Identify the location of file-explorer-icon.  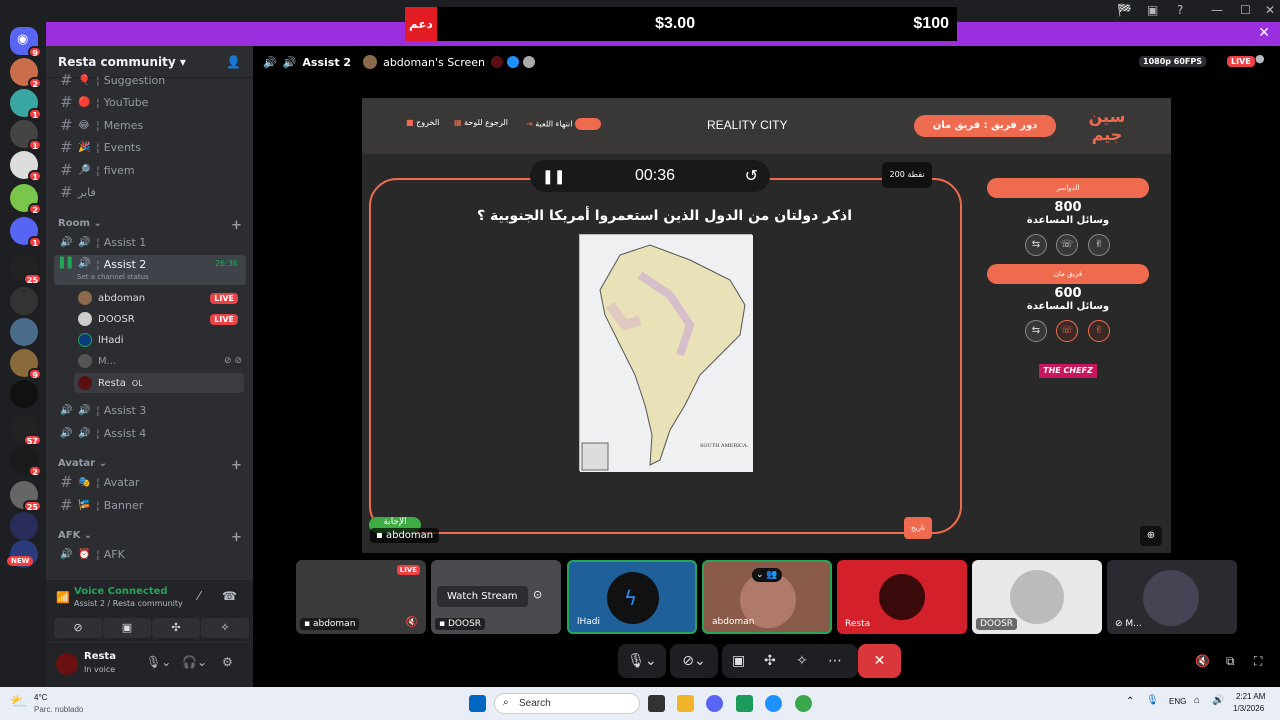
(685, 703).